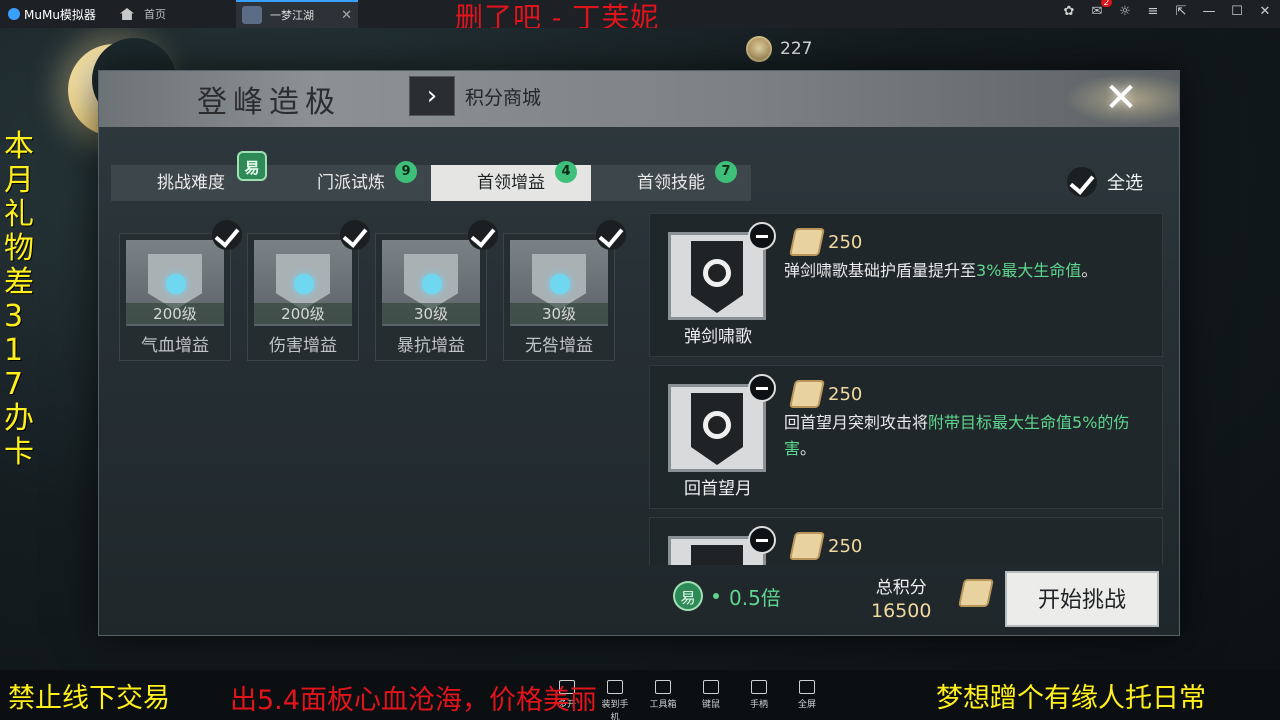 This screenshot has height=720, width=1280. Describe the element at coordinates (663, 705) in the screenshot. I see `toolbar-label: 工具箱` at that location.